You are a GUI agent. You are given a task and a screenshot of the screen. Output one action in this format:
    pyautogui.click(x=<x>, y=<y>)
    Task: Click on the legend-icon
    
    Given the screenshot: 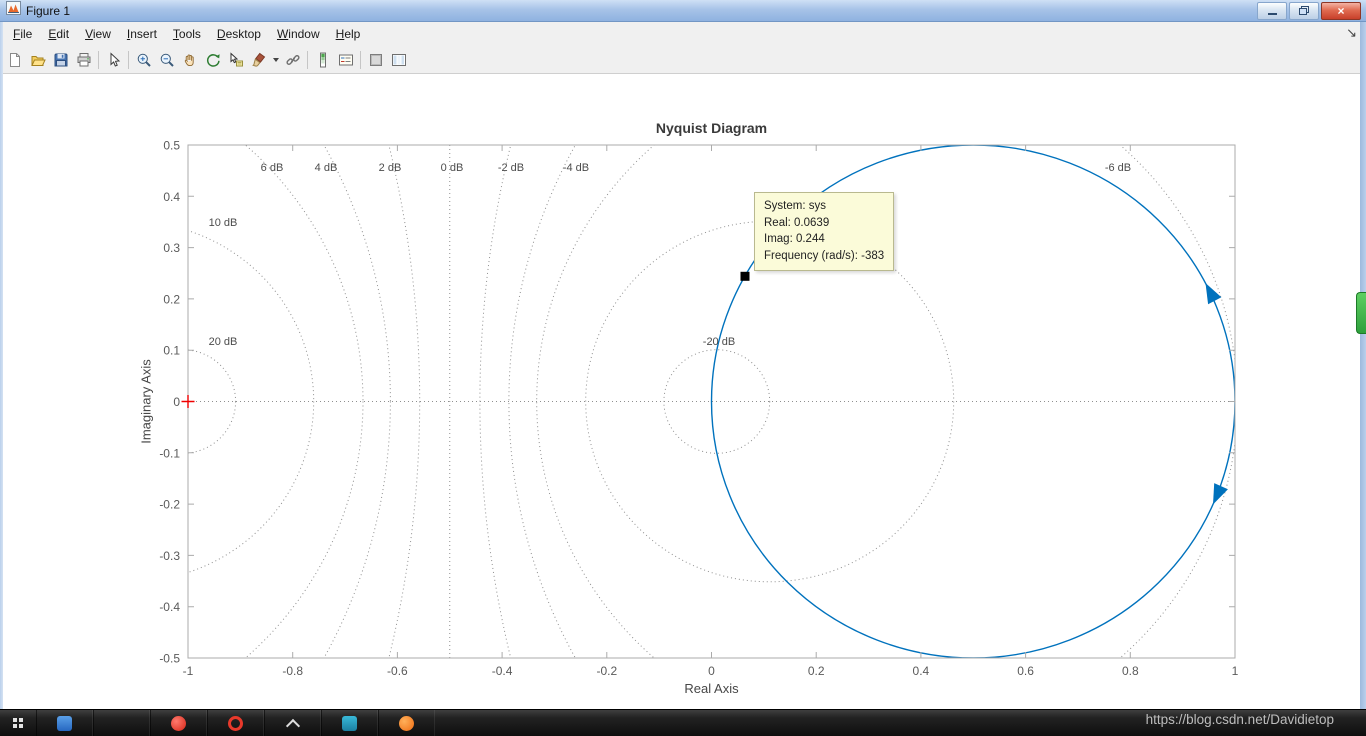 What is the action you would take?
    pyautogui.click(x=345, y=59)
    